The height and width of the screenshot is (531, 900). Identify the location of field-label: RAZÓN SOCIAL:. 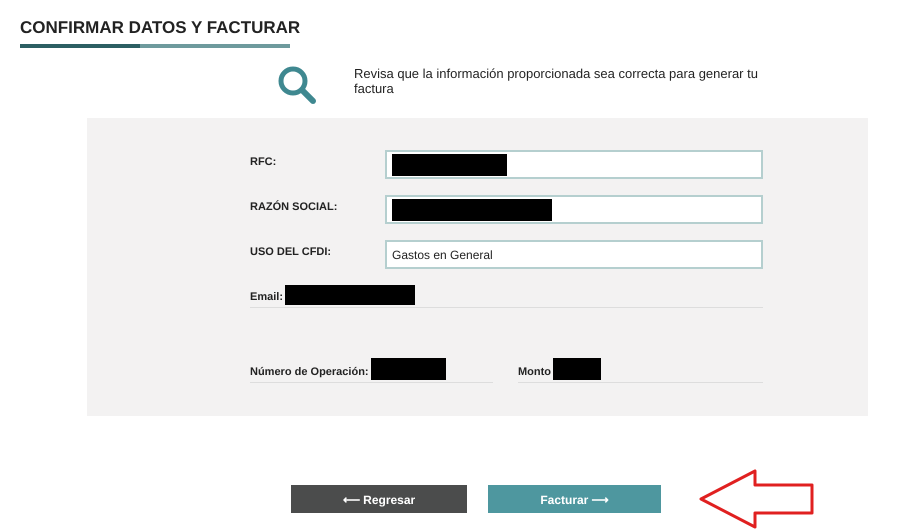
(294, 207).